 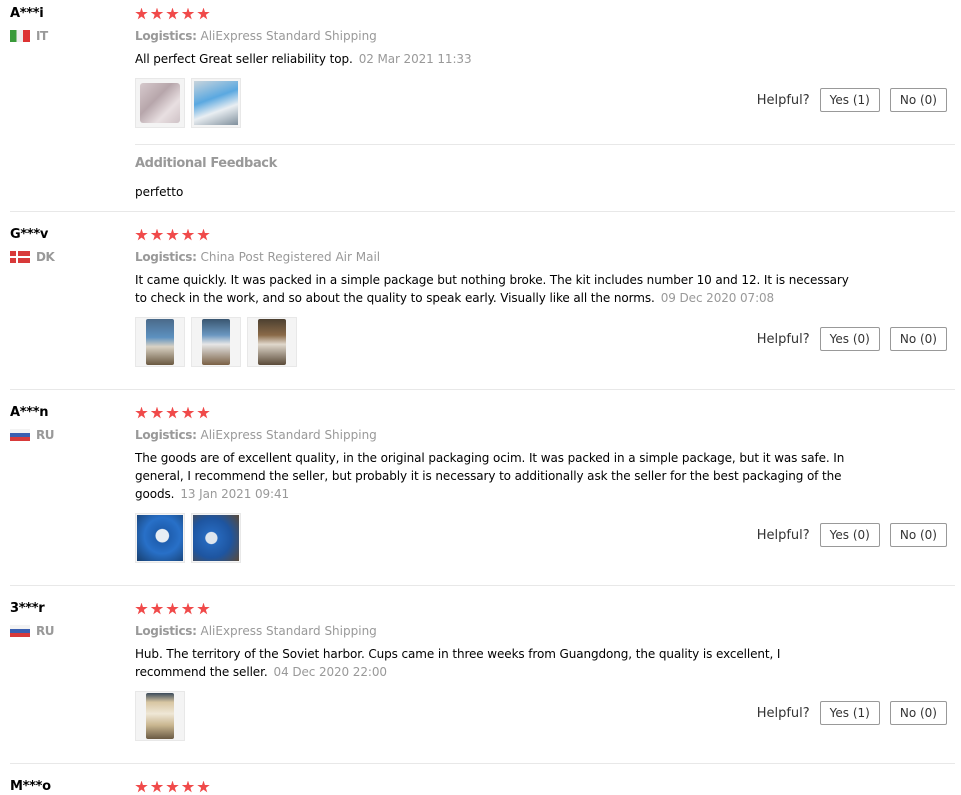 What do you see at coordinates (29, 234) in the screenshot?
I see `reviewer-name: G***v` at bounding box center [29, 234].